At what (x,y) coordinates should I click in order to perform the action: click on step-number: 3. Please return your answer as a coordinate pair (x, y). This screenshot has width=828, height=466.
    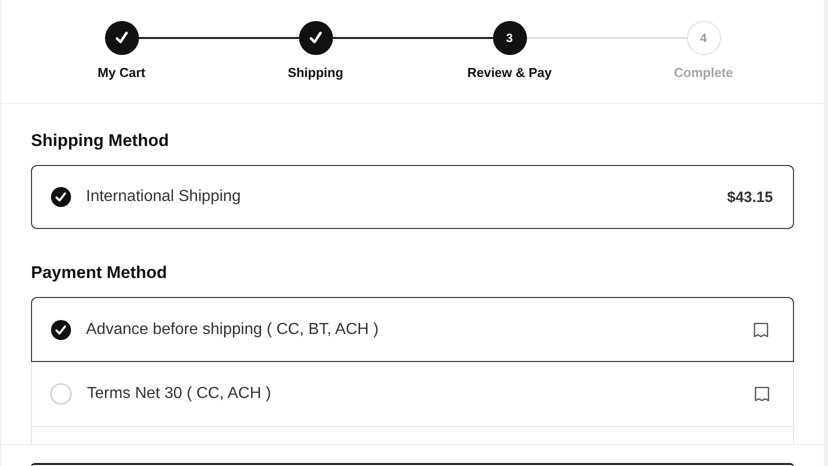
    Looking at the image, I should click on (509, 38).